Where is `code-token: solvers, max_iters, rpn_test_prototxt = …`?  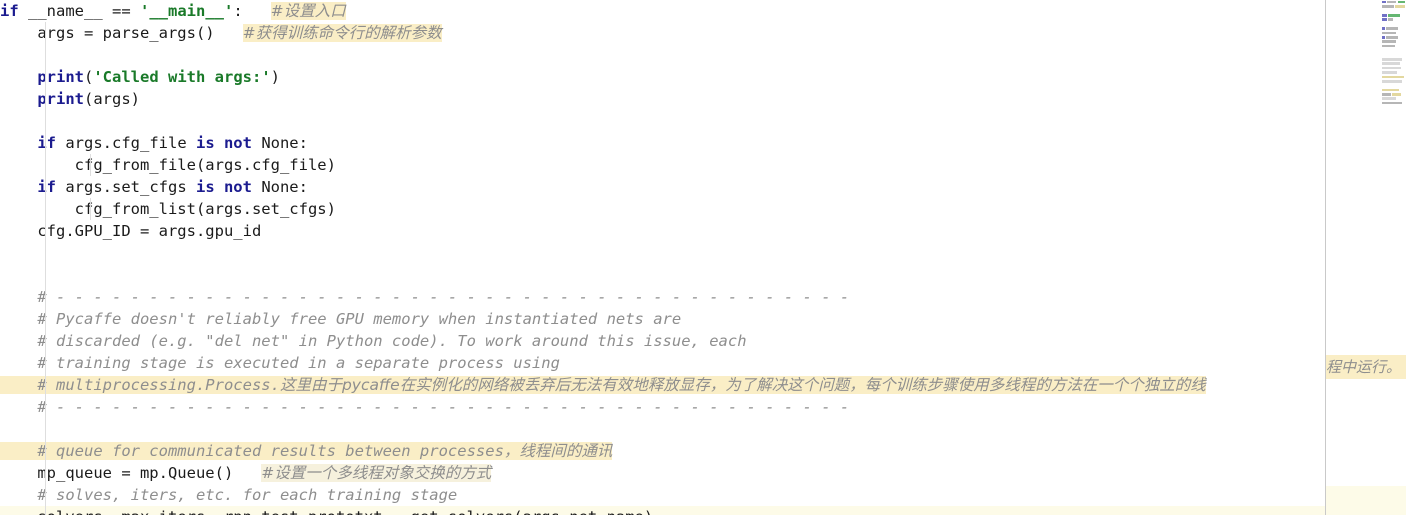
code-token: solvers, max_iters, rpn_test_prototxt = … is located at coordinates (326, 511).